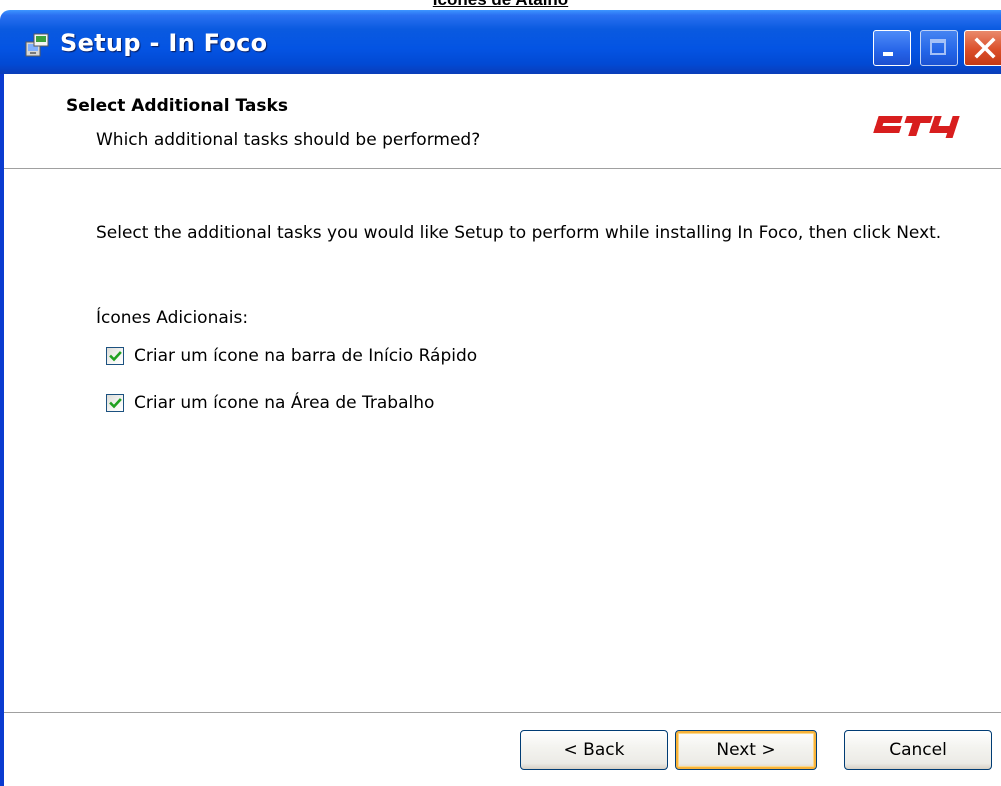 The width and height of the screenshot is (1001, 786). Describe the element at coordinates (164, 43) in the screenshot. I see `window-title: Setup - In Foco` at that location.